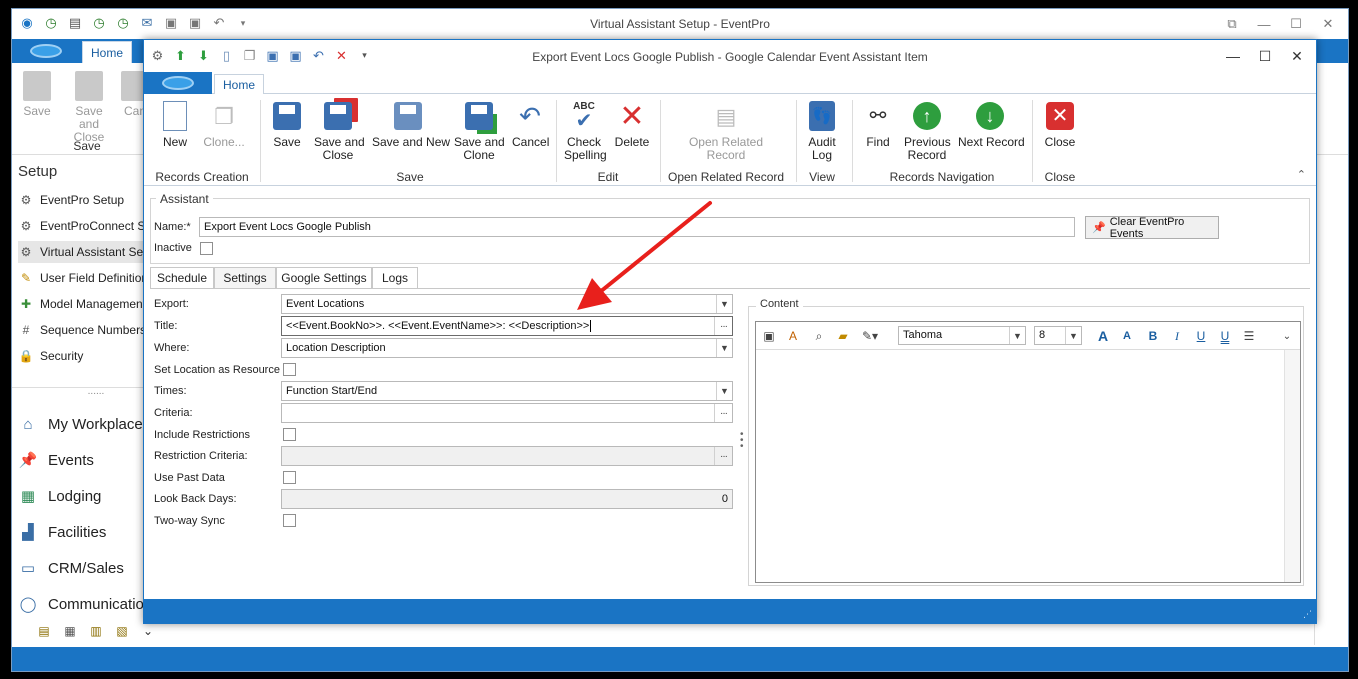 The width and height of the screenshot is (1358, 679). I want to click on clipboard-icon: ▤, so click(44, 631).